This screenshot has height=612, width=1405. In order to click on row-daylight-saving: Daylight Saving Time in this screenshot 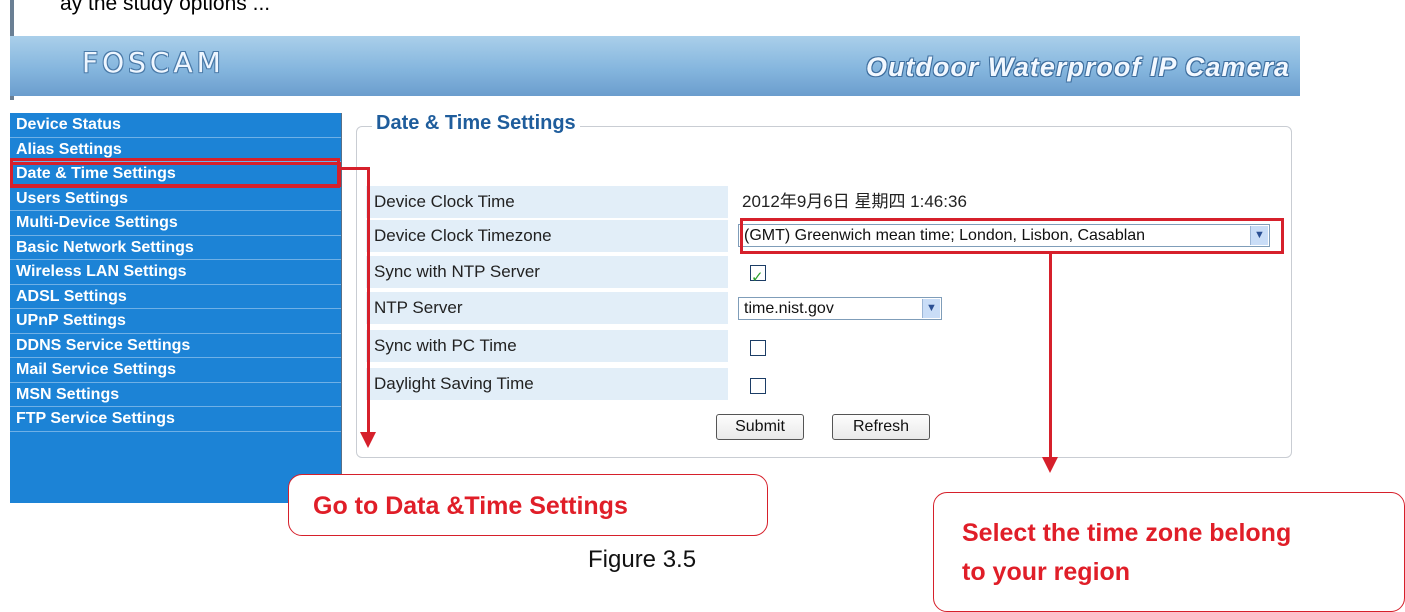, I will do `click(821, 385)`.